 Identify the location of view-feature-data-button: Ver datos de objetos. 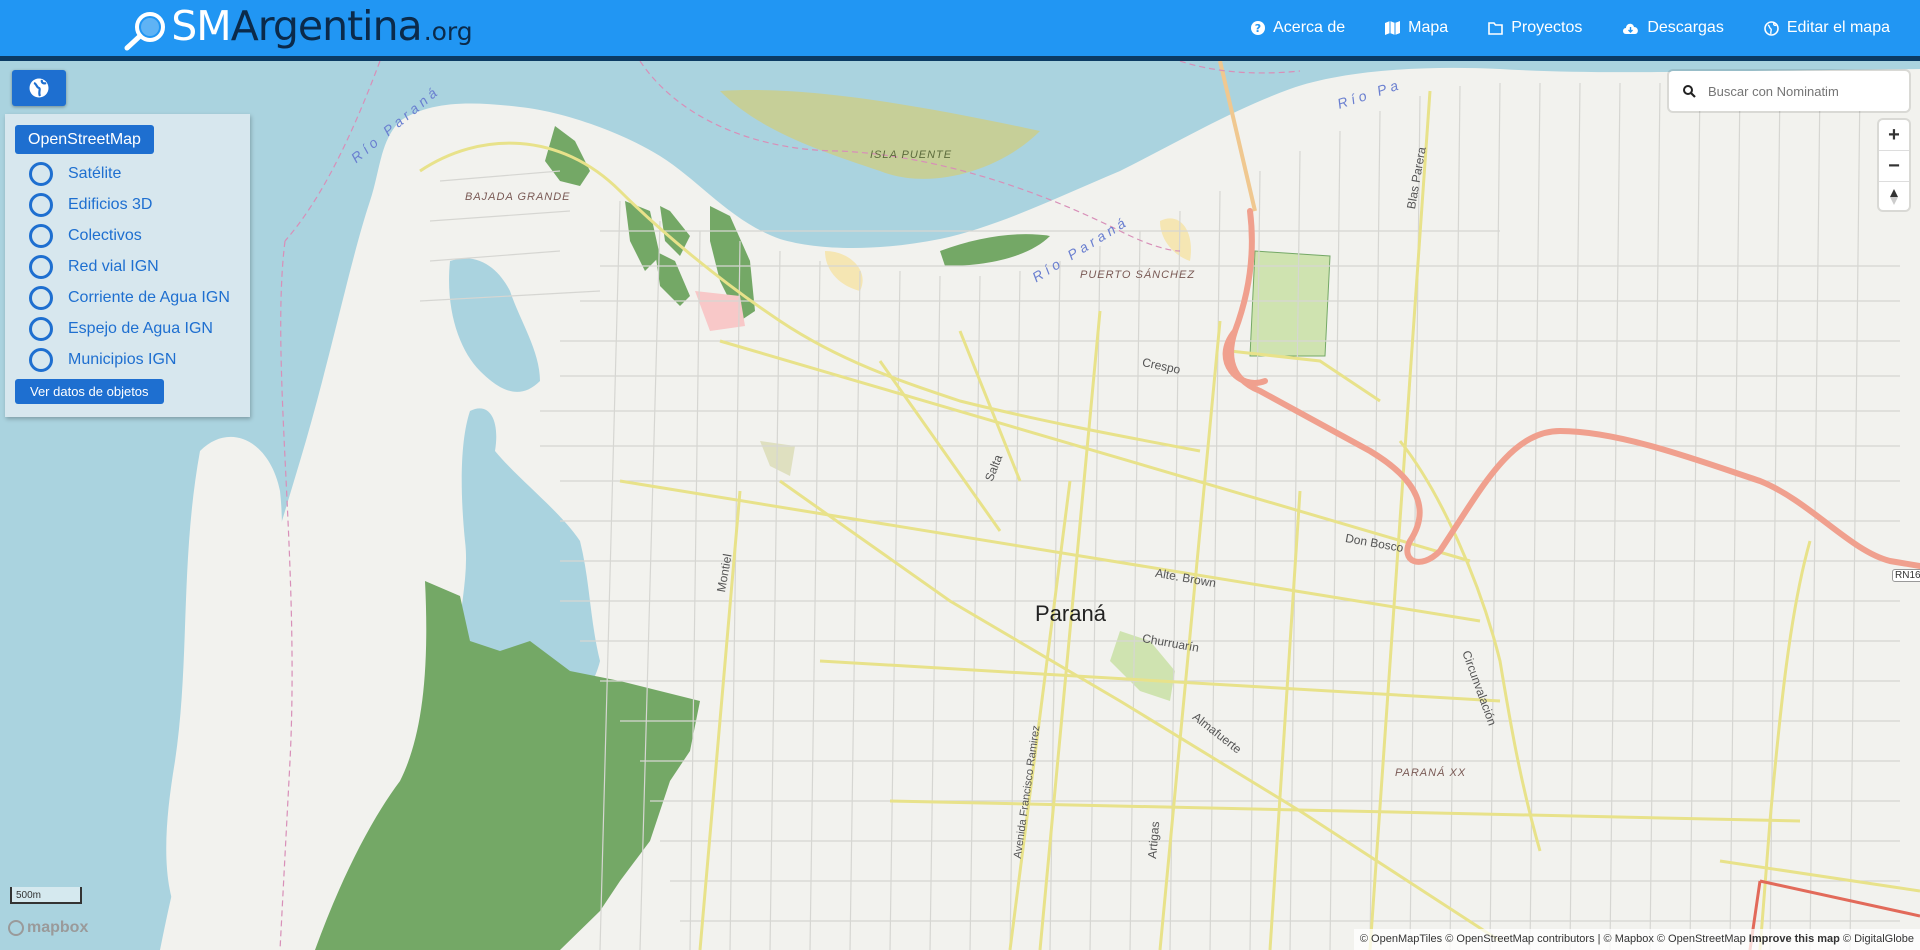
(89, 391).